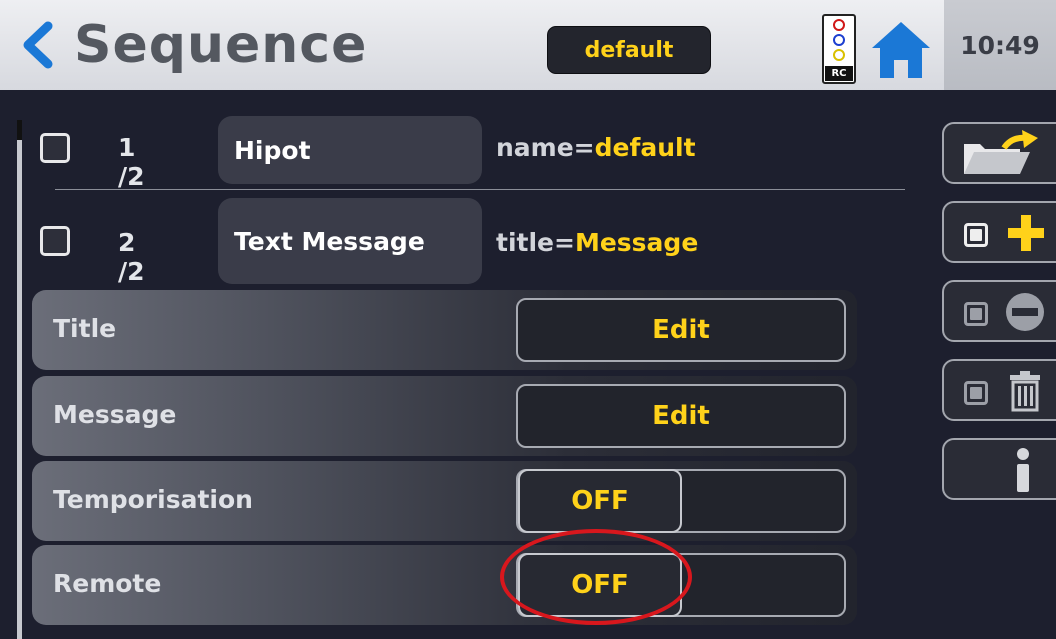 The image size is (1056, 639). I want to click on param-label: Message, so click(115, 414).